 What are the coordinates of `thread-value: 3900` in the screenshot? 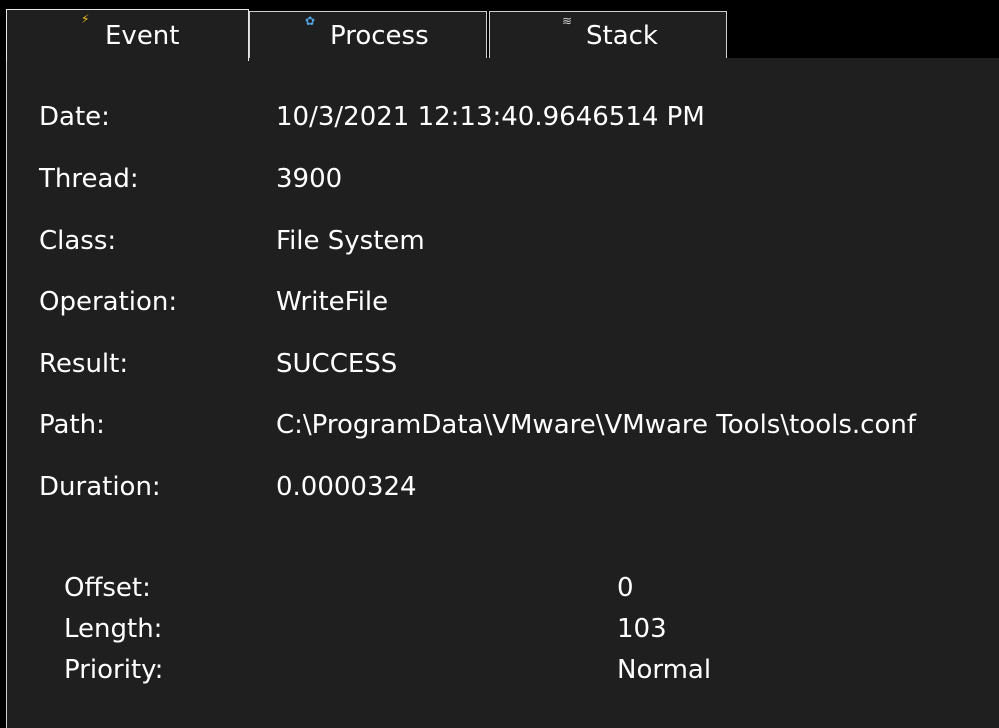 It's located at (309, 179).